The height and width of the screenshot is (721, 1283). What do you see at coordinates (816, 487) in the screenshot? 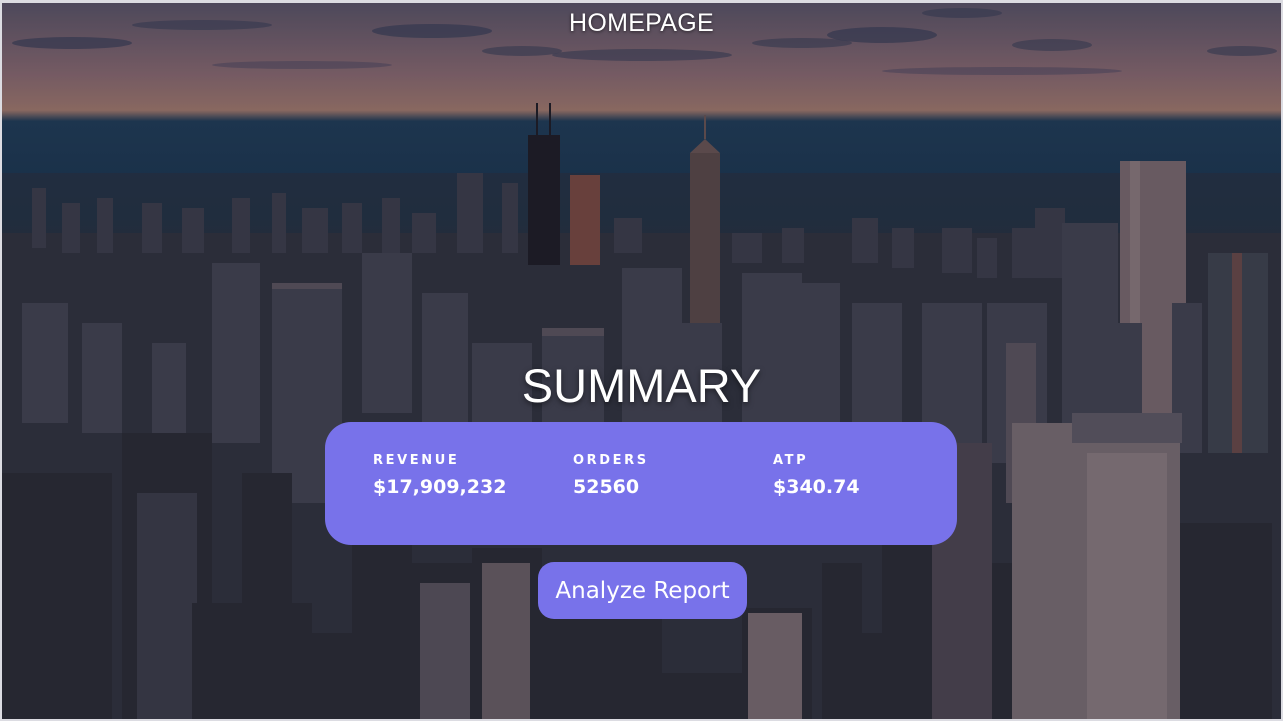
I see `metric-value: $340.74` at bounding box center [816, 487].